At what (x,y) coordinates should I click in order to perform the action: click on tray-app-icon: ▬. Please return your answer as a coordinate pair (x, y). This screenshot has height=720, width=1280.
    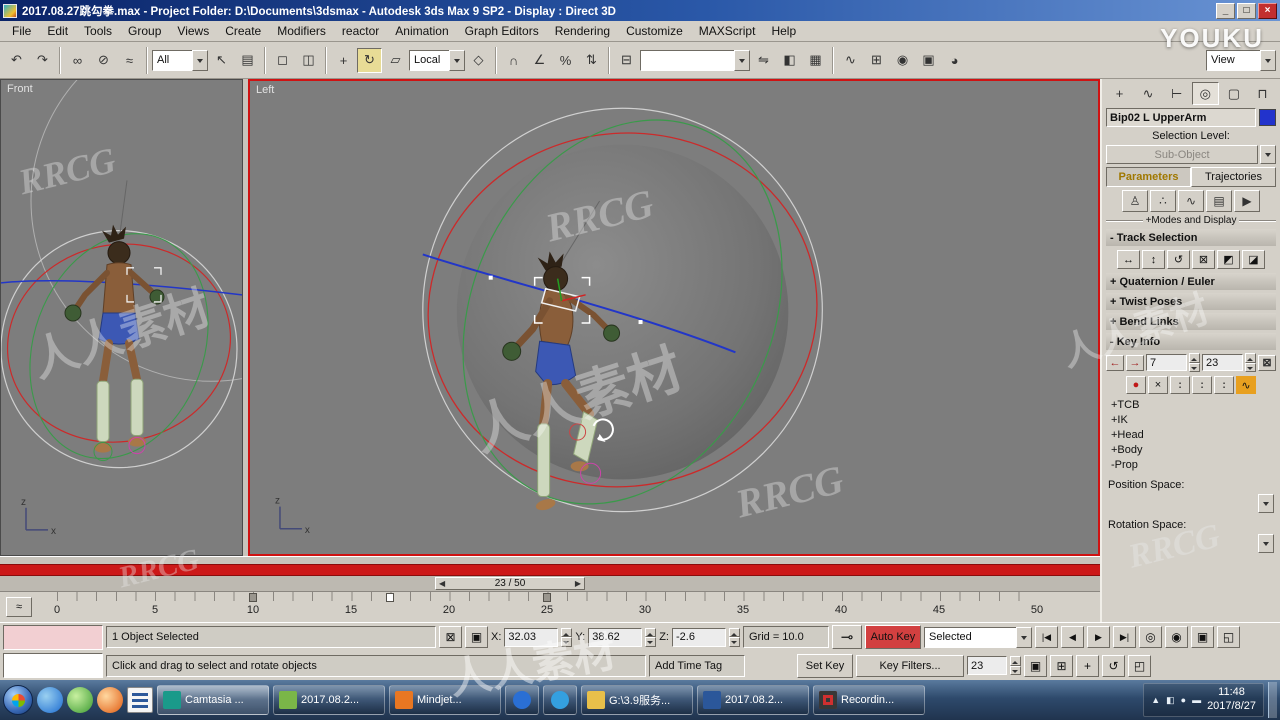
    Looking at the image, I should click on (1196, 700).